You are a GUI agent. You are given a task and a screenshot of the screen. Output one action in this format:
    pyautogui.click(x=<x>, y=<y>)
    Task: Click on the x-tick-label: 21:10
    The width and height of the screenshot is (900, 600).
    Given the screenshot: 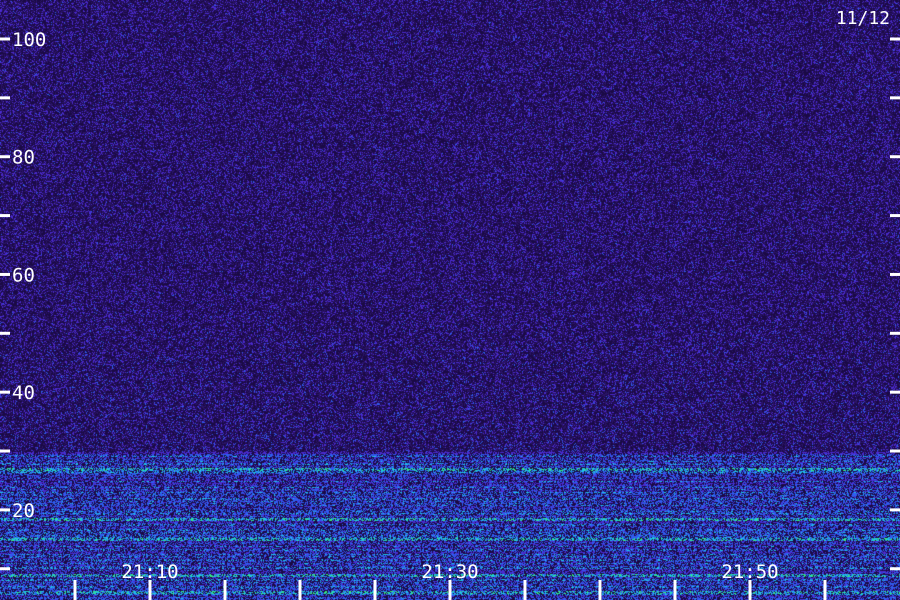 What is the action you would take?
    pyautogui.click(x=149, y=572)
    